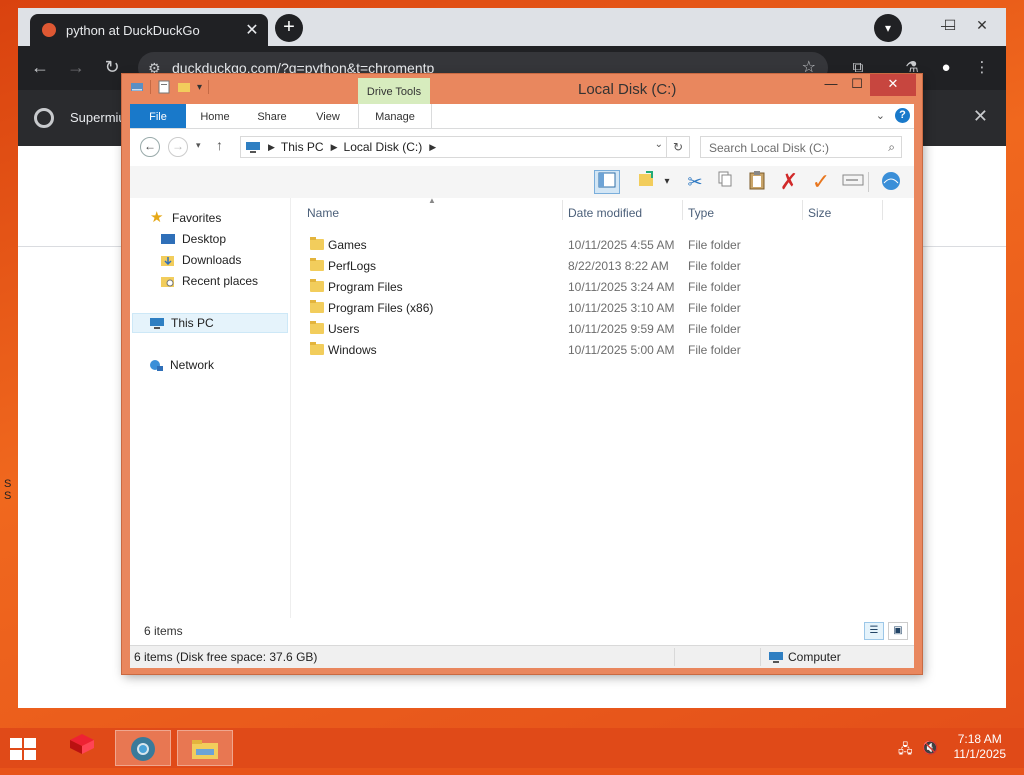  I want to click on properties-icon, so click(164, 87).